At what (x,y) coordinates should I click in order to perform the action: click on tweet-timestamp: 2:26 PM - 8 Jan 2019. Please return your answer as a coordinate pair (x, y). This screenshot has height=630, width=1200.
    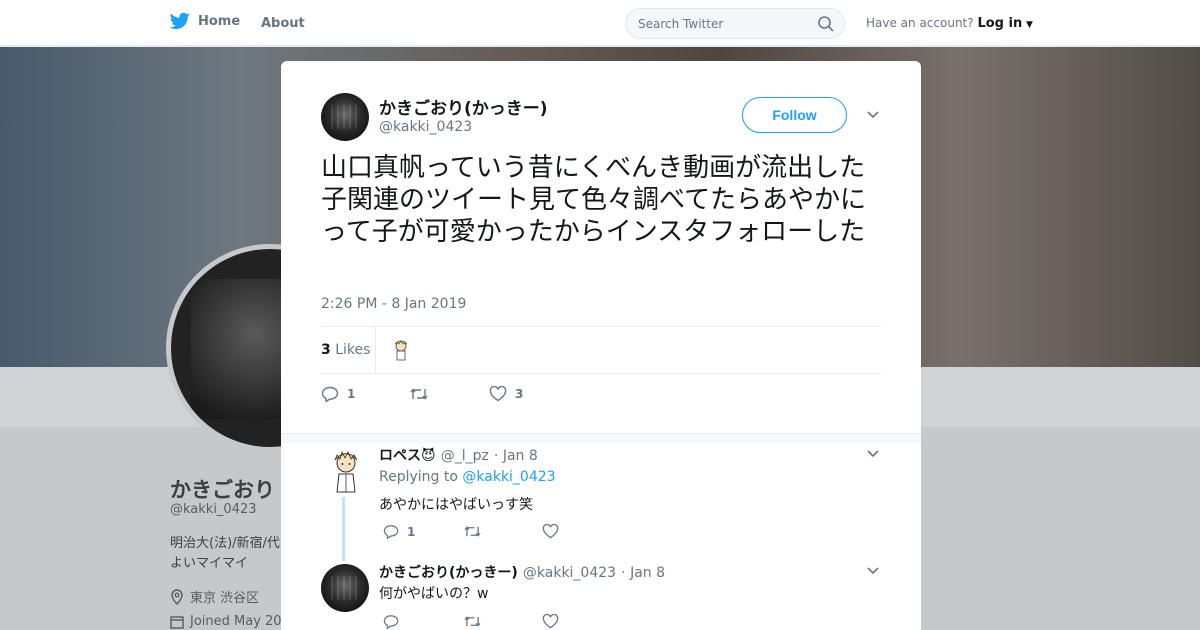
    Looking at the image, I should click on (393, 304).